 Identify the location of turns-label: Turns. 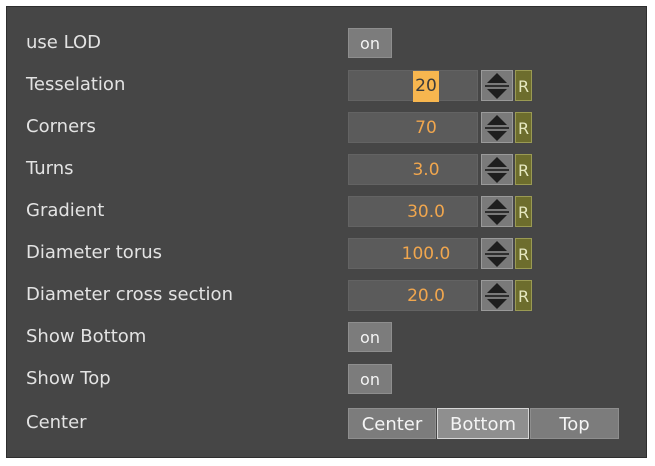
(50, 168).